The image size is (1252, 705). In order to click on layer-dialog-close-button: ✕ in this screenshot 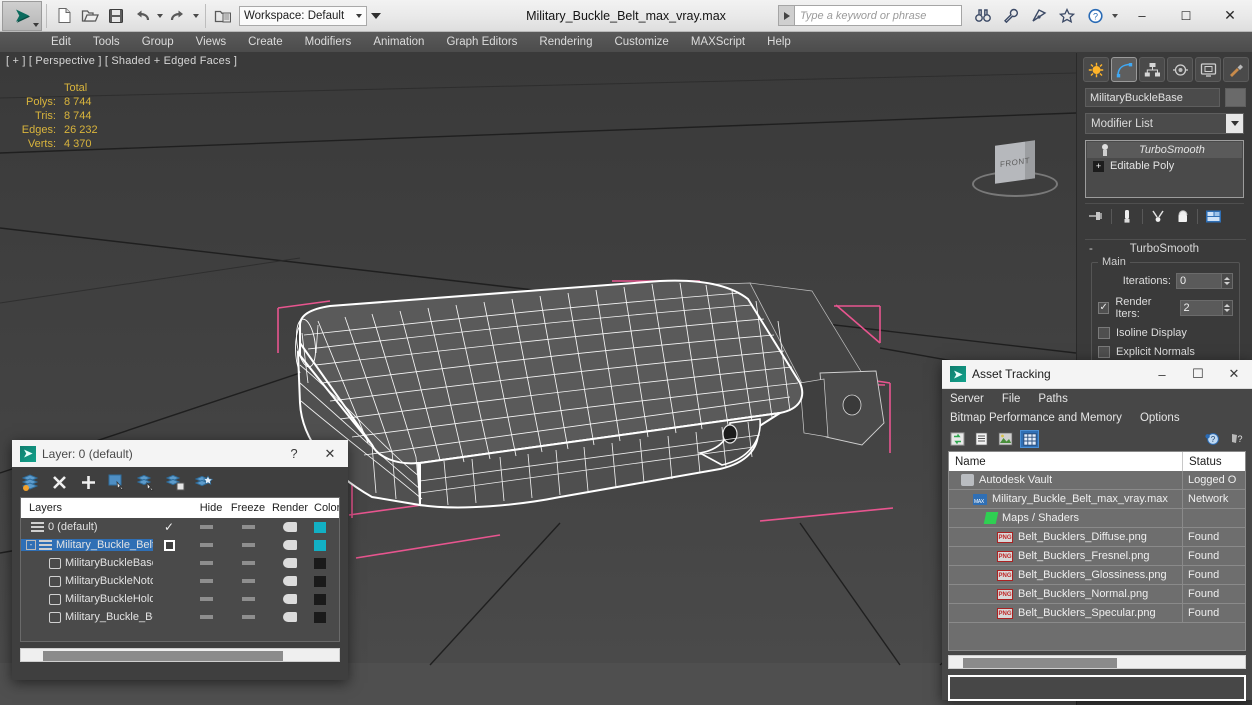, I will do `click(330, 454)`.